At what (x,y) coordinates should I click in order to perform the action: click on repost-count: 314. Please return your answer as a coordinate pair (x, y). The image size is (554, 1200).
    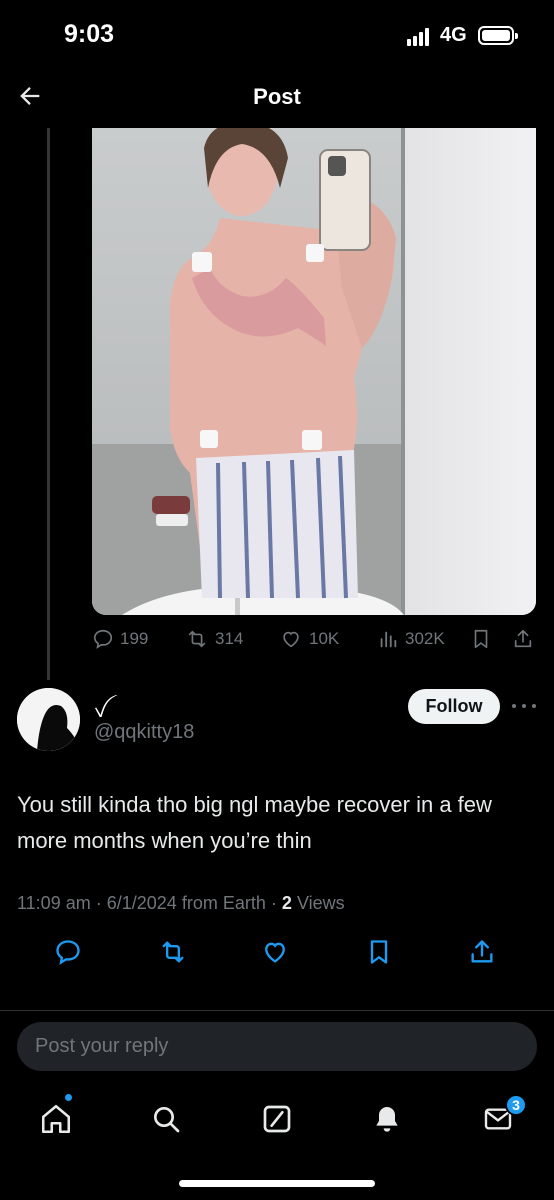
    Looking at the image, I should click on (229, 638).